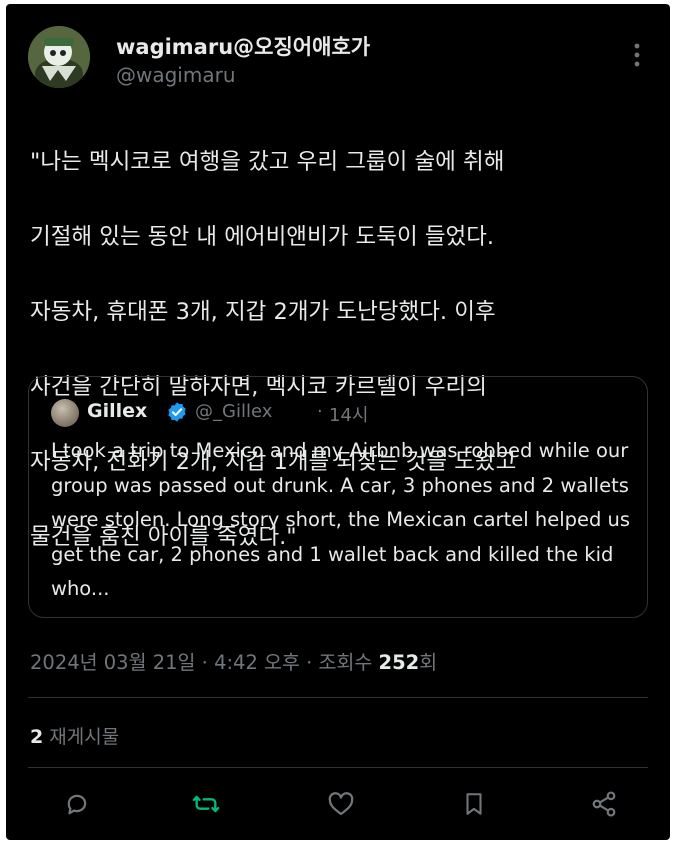 This screenshot has width=679, height=846. I want to click on tweet-text-line: 기절해 있는 동안 내 에어비앤비가 도둑이 들었다., so click(262, 236).